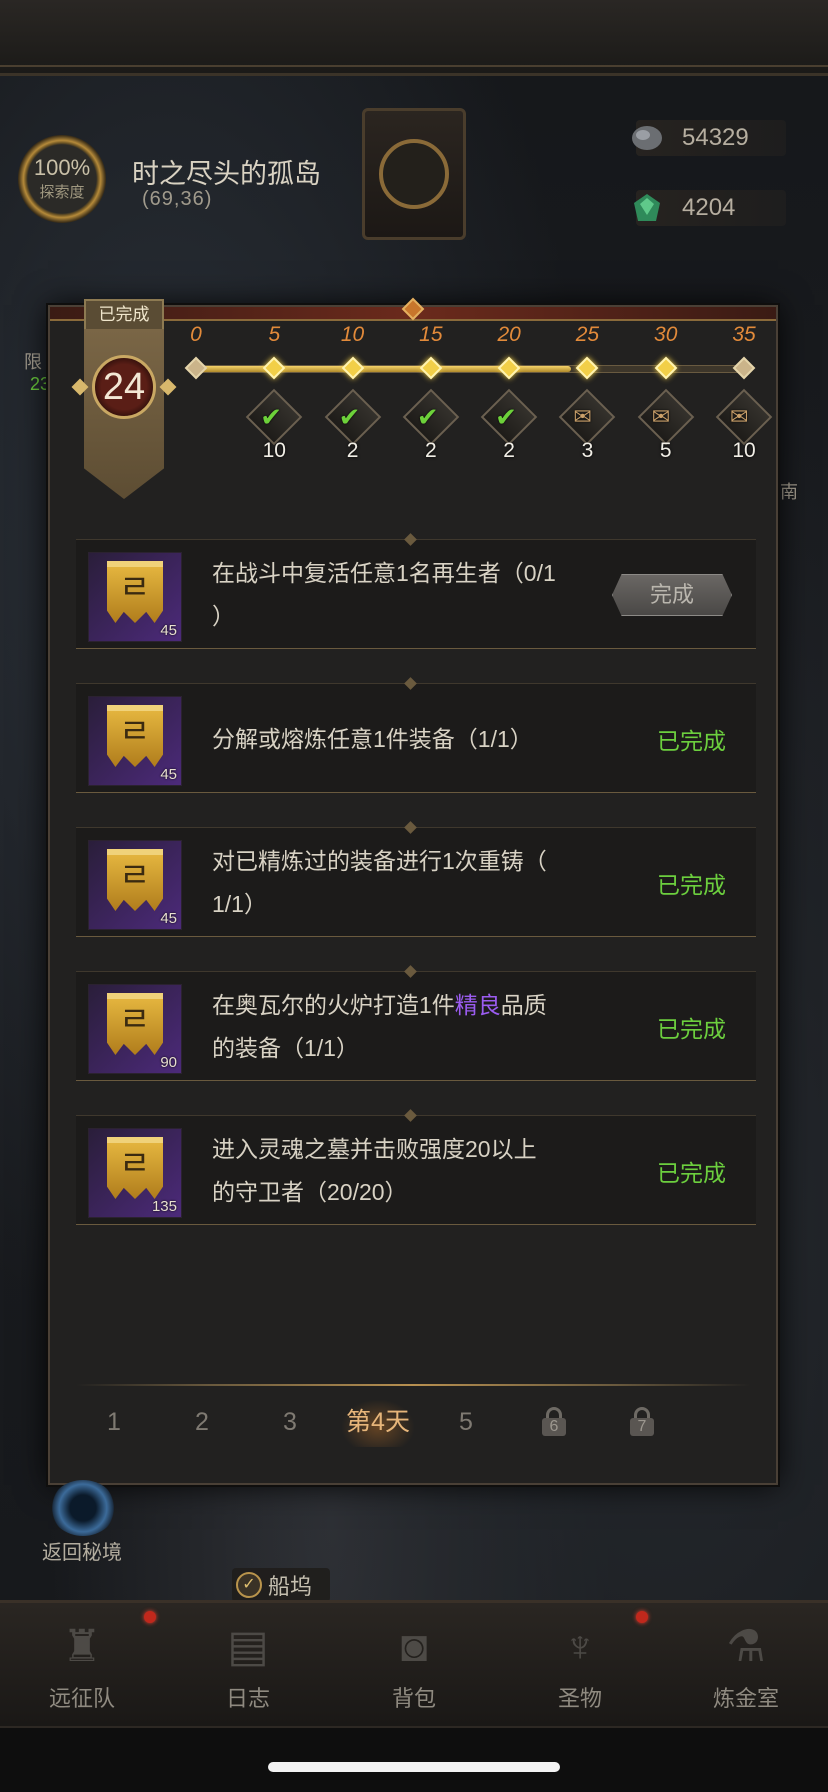 The image size is (828, 1792). What do you see at coordinates (248, 1646) in the screenshot?
I see `journal-icon: ▤` at bounding box center [248, 1646].